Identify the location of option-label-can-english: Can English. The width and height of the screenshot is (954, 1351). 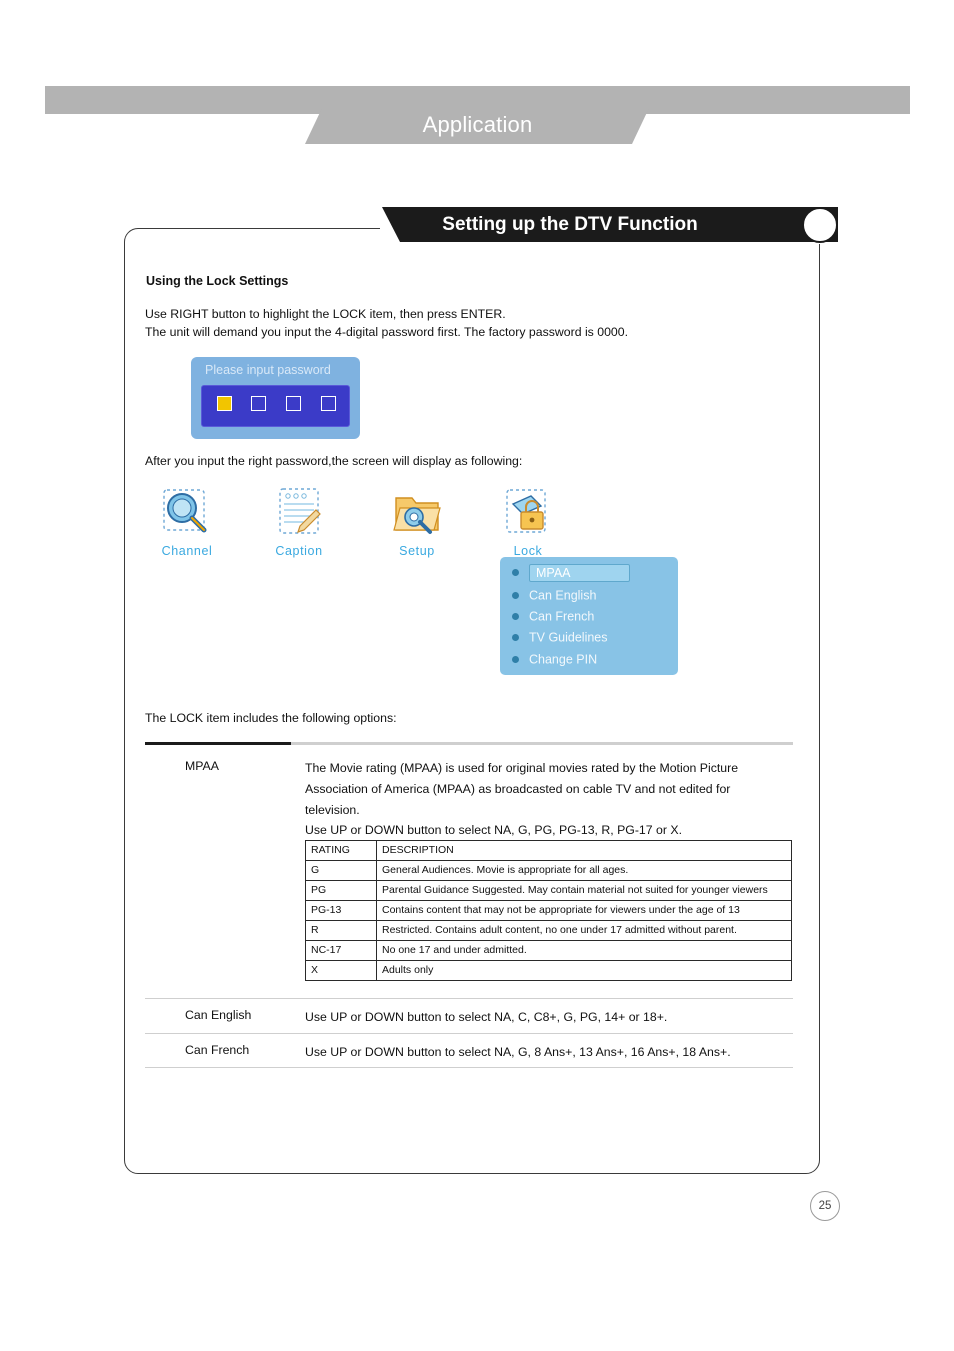
(218, 1015).